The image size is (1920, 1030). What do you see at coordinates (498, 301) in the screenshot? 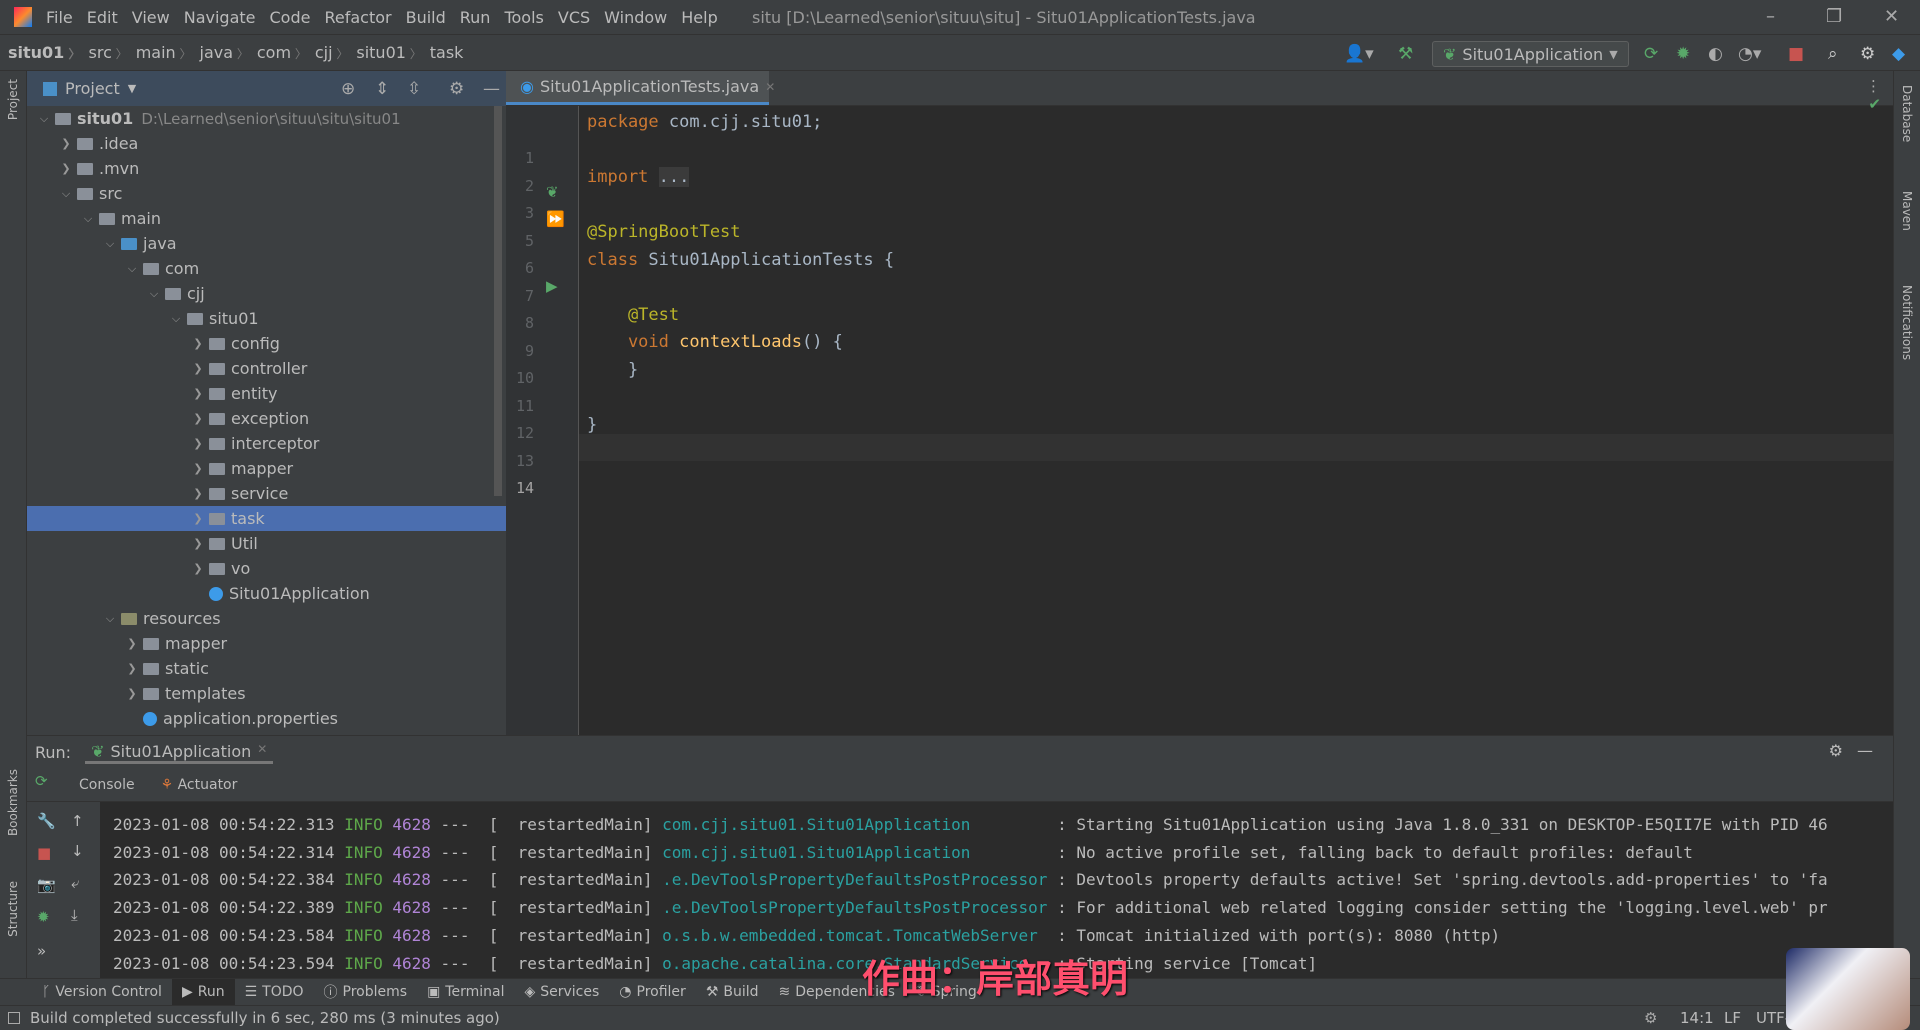
I see `project-scrollbar` at bounding box center [498, 301].